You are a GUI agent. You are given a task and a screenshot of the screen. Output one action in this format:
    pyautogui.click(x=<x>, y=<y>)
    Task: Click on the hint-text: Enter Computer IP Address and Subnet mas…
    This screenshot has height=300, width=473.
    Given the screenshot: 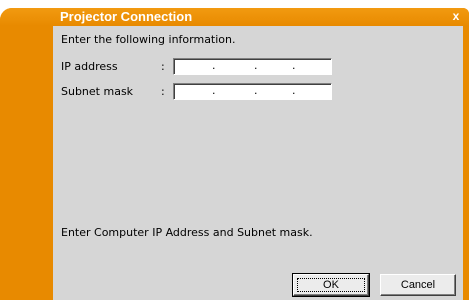 What is the action you would take?
    pyautogui.click(x=187, y=232)
    